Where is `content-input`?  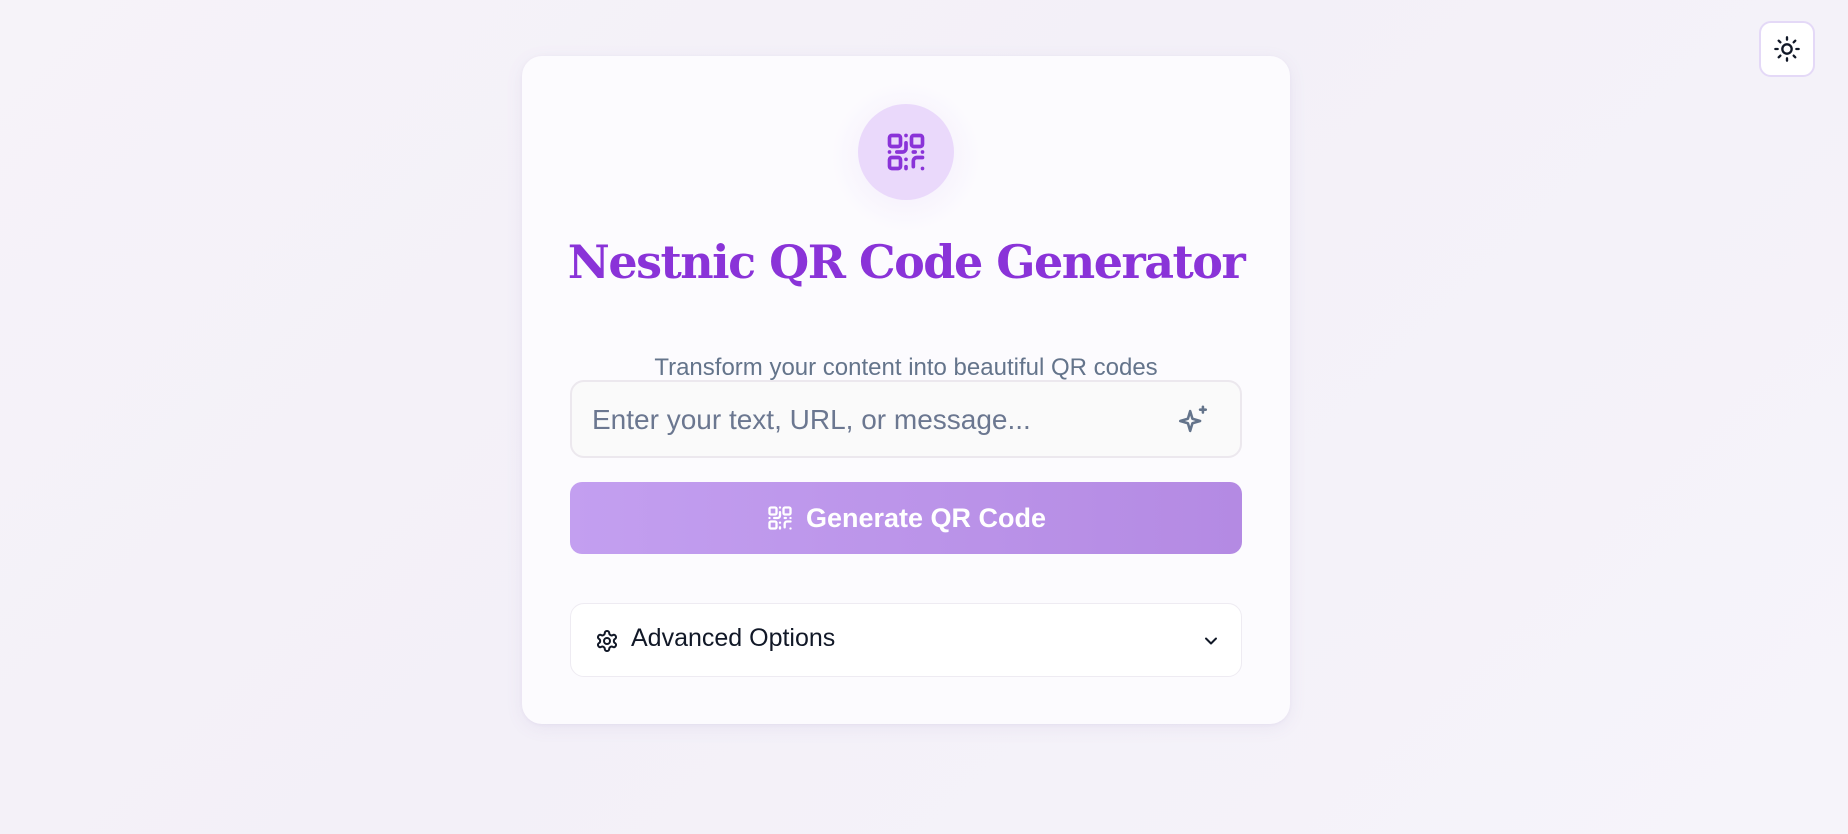 content-input is located at coordinates (872, 420).